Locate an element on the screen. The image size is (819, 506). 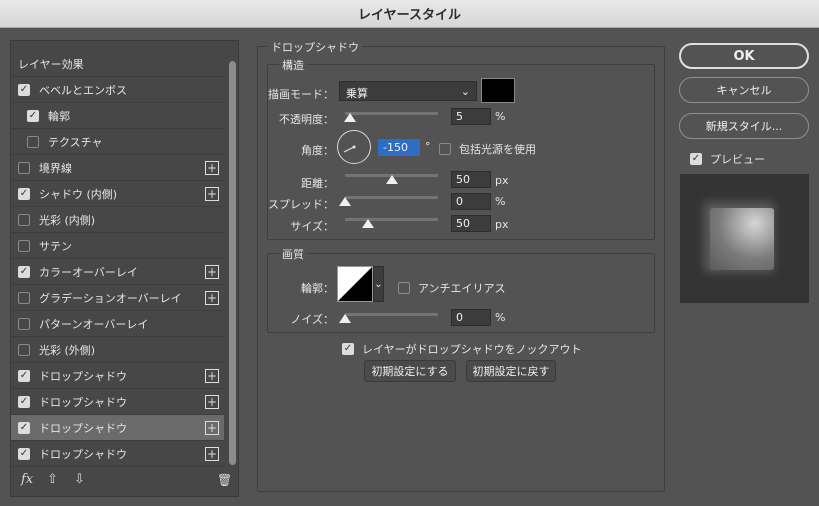
effect-row: 光彩 (外側) is located at coordinates (117, 350).